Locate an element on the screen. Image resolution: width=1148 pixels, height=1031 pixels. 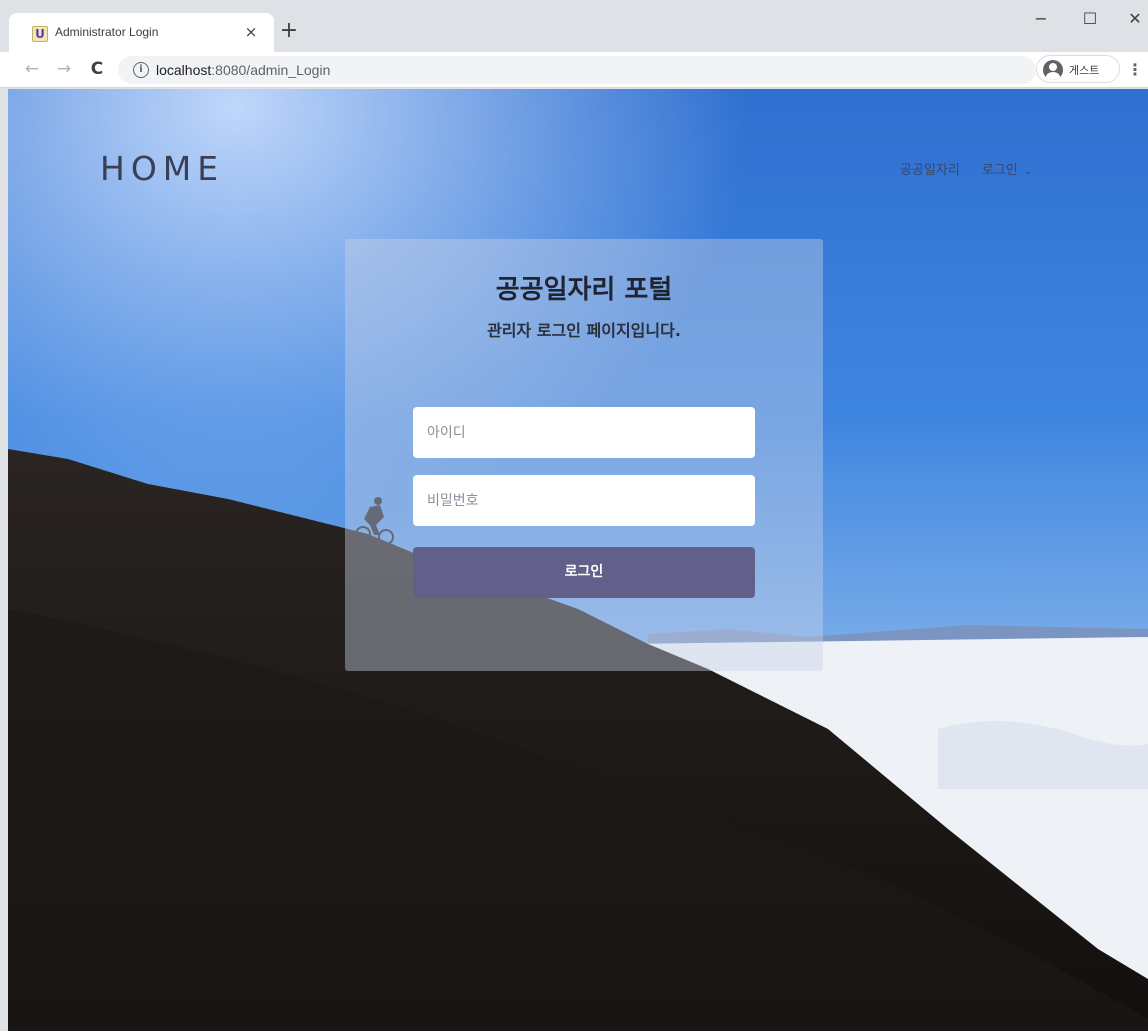
window-maximize-button: ☐ is located at coordinates (1090, 19).